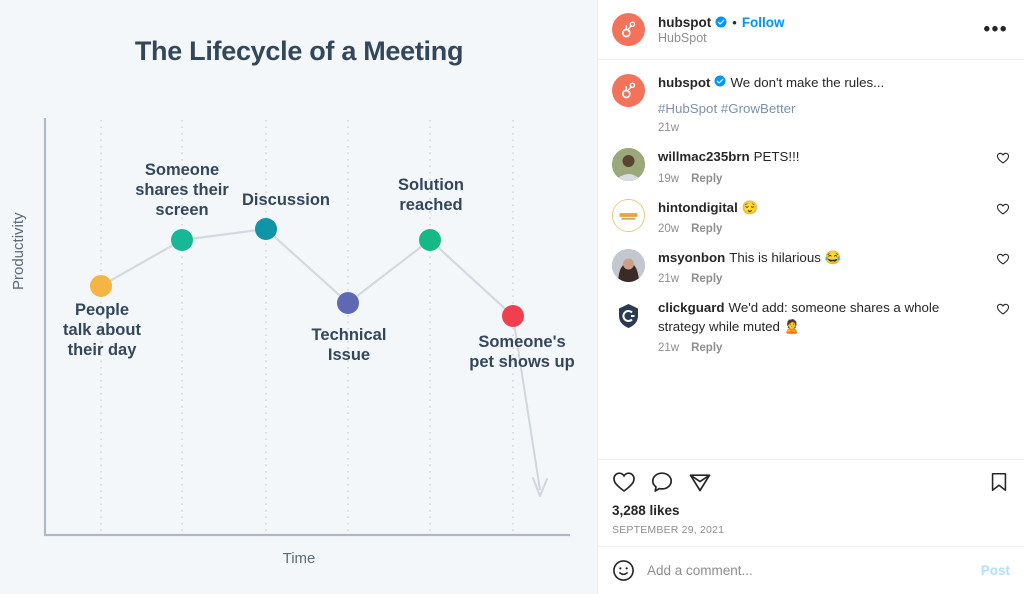 This screenshot has height=594, width=1024. What do you see at coordinates (823, 179) in the screenshot?
I see `comment-meta: 19w Reply` at bounding box center [823, 179].